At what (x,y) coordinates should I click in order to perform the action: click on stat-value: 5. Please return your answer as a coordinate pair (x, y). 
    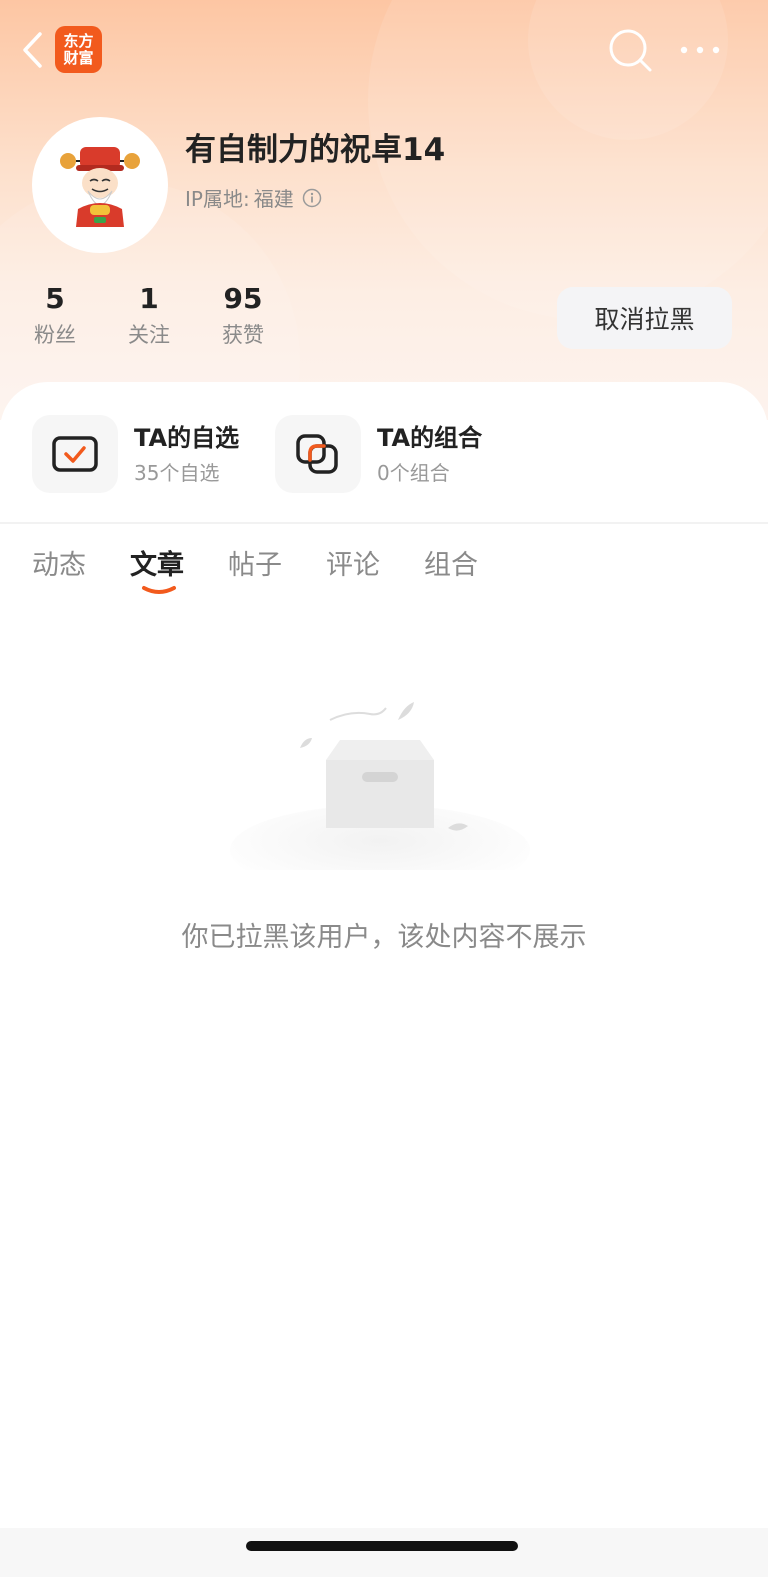
    Looking at the image, I should click on (55, 298).